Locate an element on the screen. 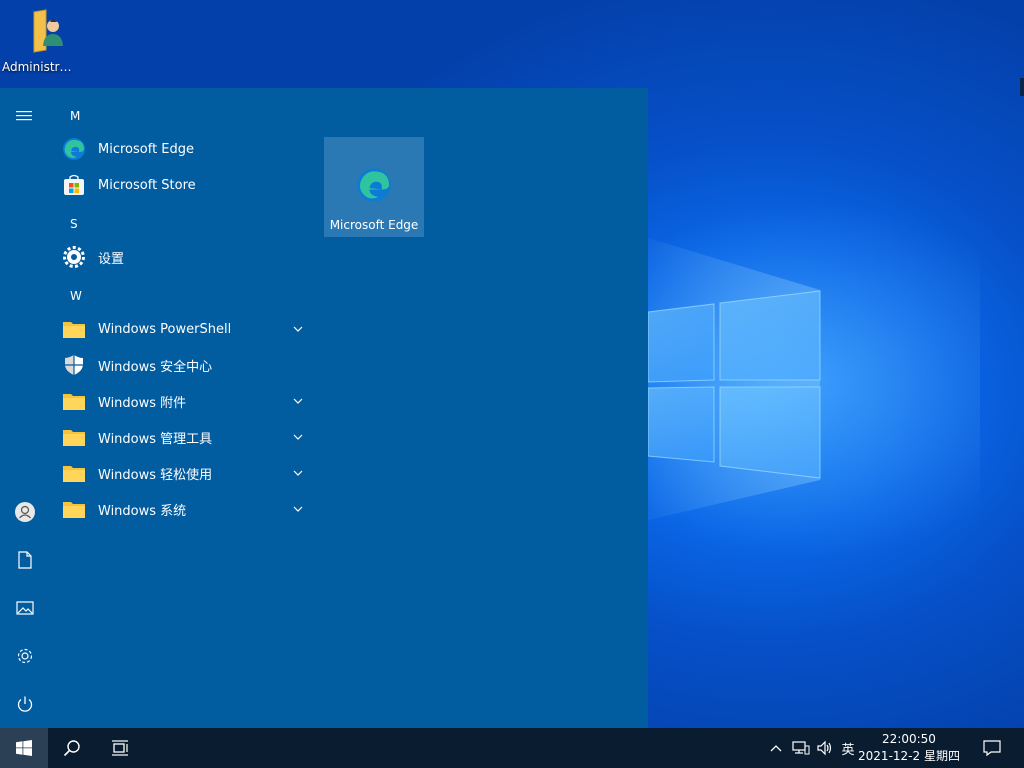  network-button is located at coordinates (801, 748).